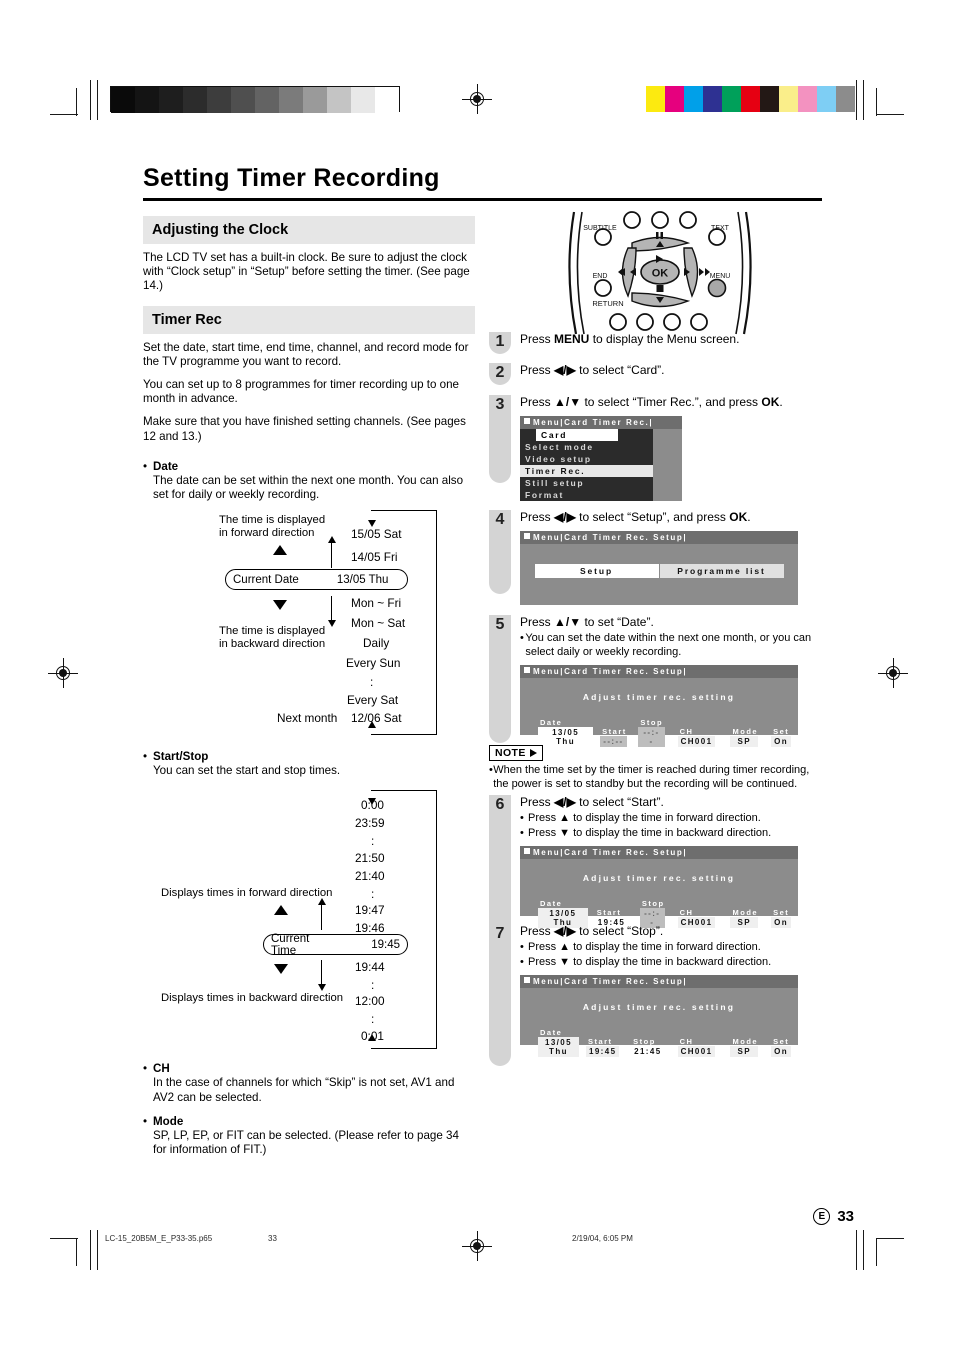 The image size is (954, 1353). I want to click on step-4-post: ., so click(749, 517).